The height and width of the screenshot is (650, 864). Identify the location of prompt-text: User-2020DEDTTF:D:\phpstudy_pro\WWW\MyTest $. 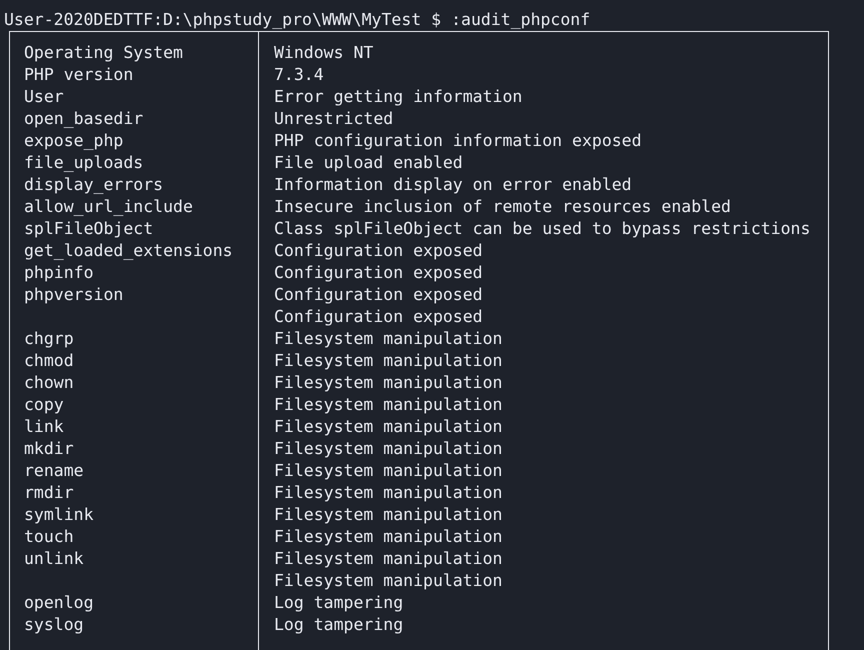
(223, 20).